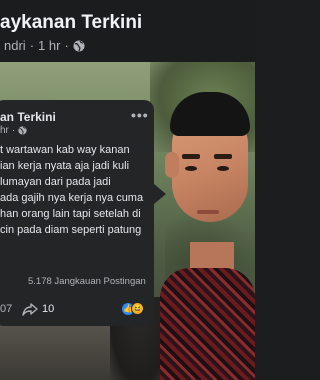 This screenshot has width=320, height=380. I want to click on post-text-line: t wartawan kab way kanan, so click(65, 150).